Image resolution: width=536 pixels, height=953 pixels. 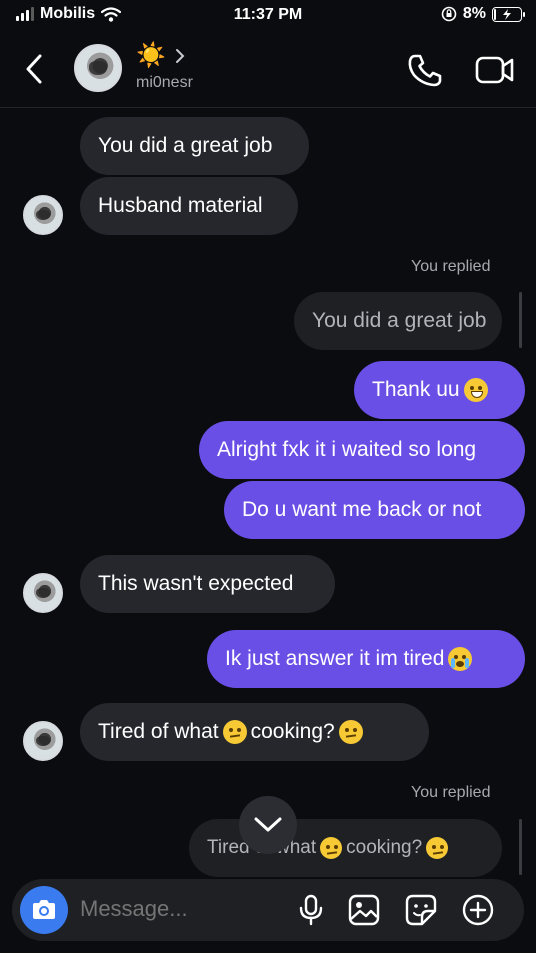 I want to click on chevron-right-icon, so click(x=180, y=56).